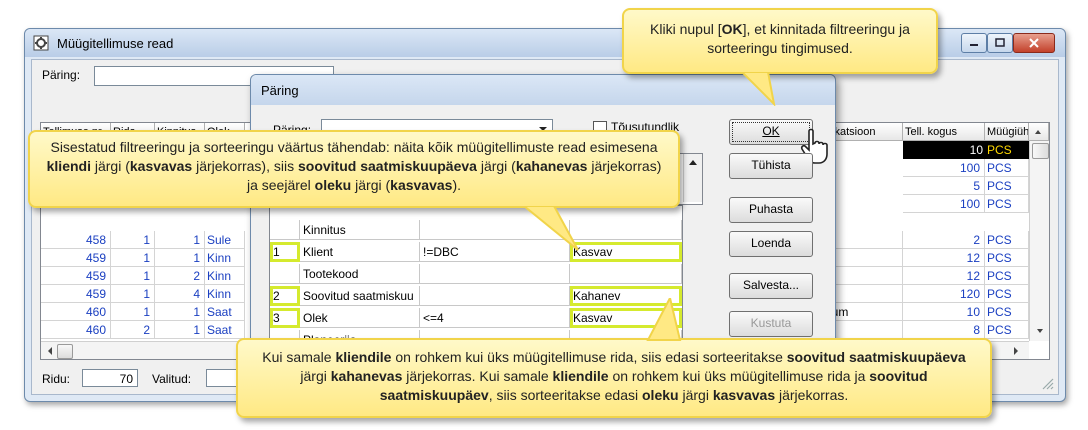  Describe the element at coordinates (180, 276) in the screenshot. I see `confirmation-cell: 2` at that location.